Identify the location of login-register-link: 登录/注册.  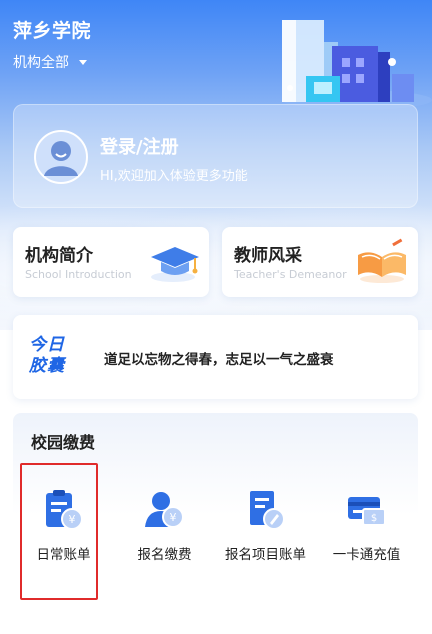
(139, 146).